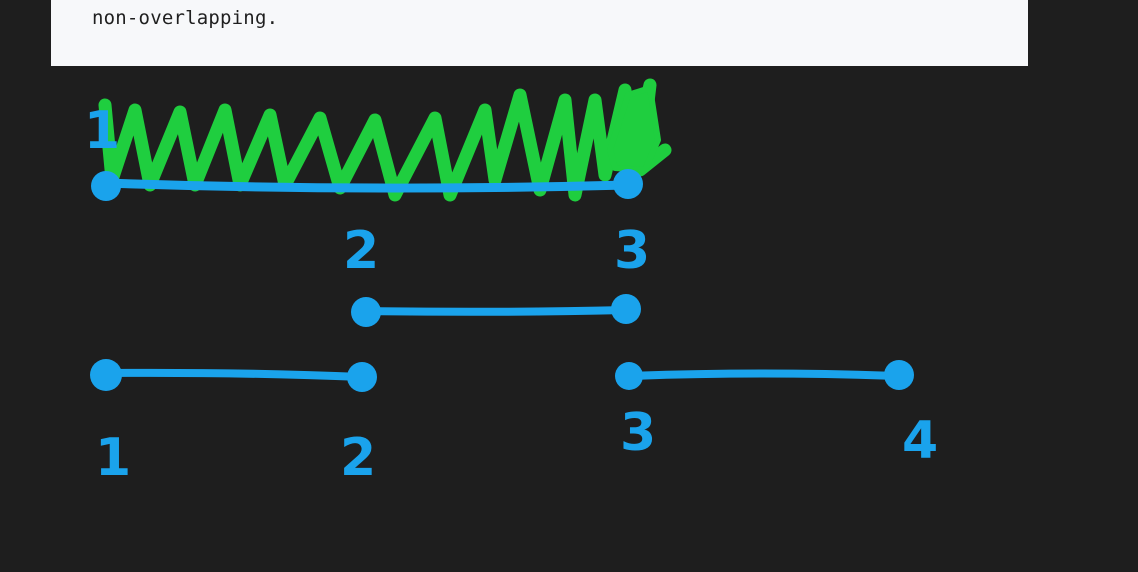 The width and height of the screenshot is (1138, 572). Describe the element at coordinates (362, 377) in the screenshot. I see `bottom-left-interval-end-dot` at that location.